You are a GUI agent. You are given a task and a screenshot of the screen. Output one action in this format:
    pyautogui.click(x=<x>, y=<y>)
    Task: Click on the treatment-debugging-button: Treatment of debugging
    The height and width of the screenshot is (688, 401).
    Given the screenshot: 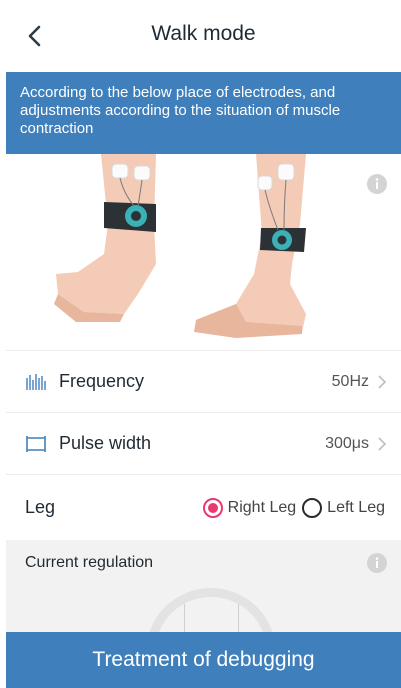 What is the action you would take?
    pyautogui.click(x=203, y=660)
    